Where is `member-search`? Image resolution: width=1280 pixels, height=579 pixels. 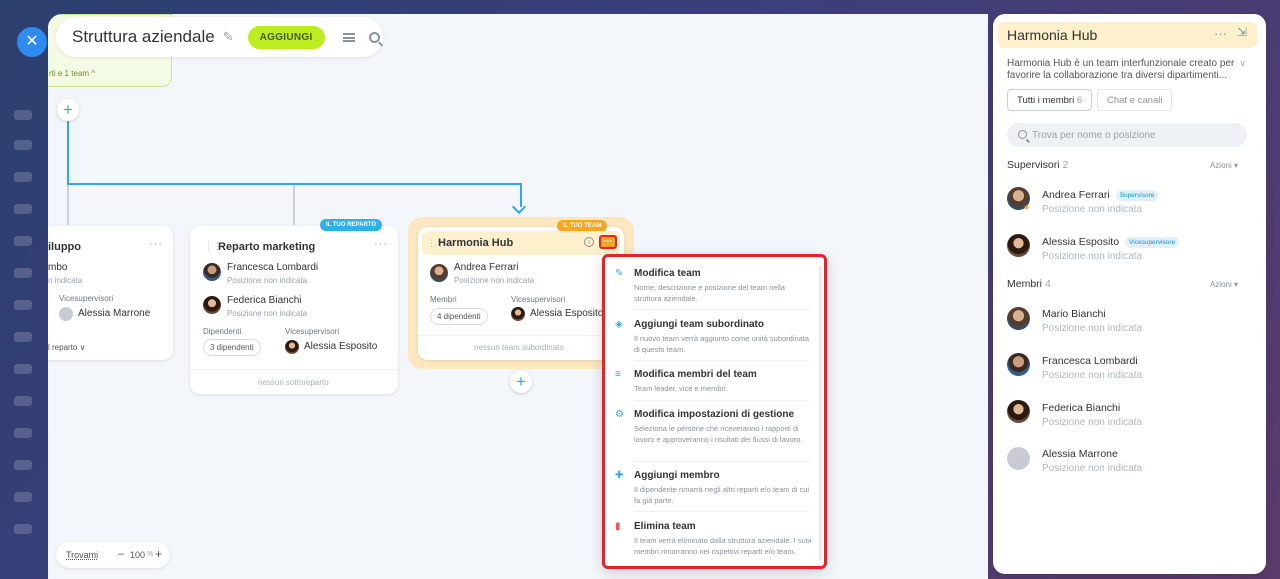
member-search is located at coordinates (1127, 135).